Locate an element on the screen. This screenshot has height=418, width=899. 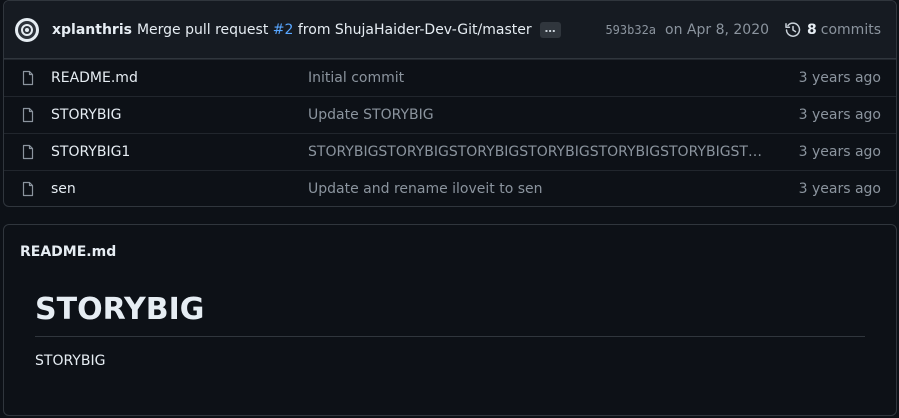
commit-message-suffix: from ShujaHaider-Dev-Git/master is located at coordinates (415, 30).